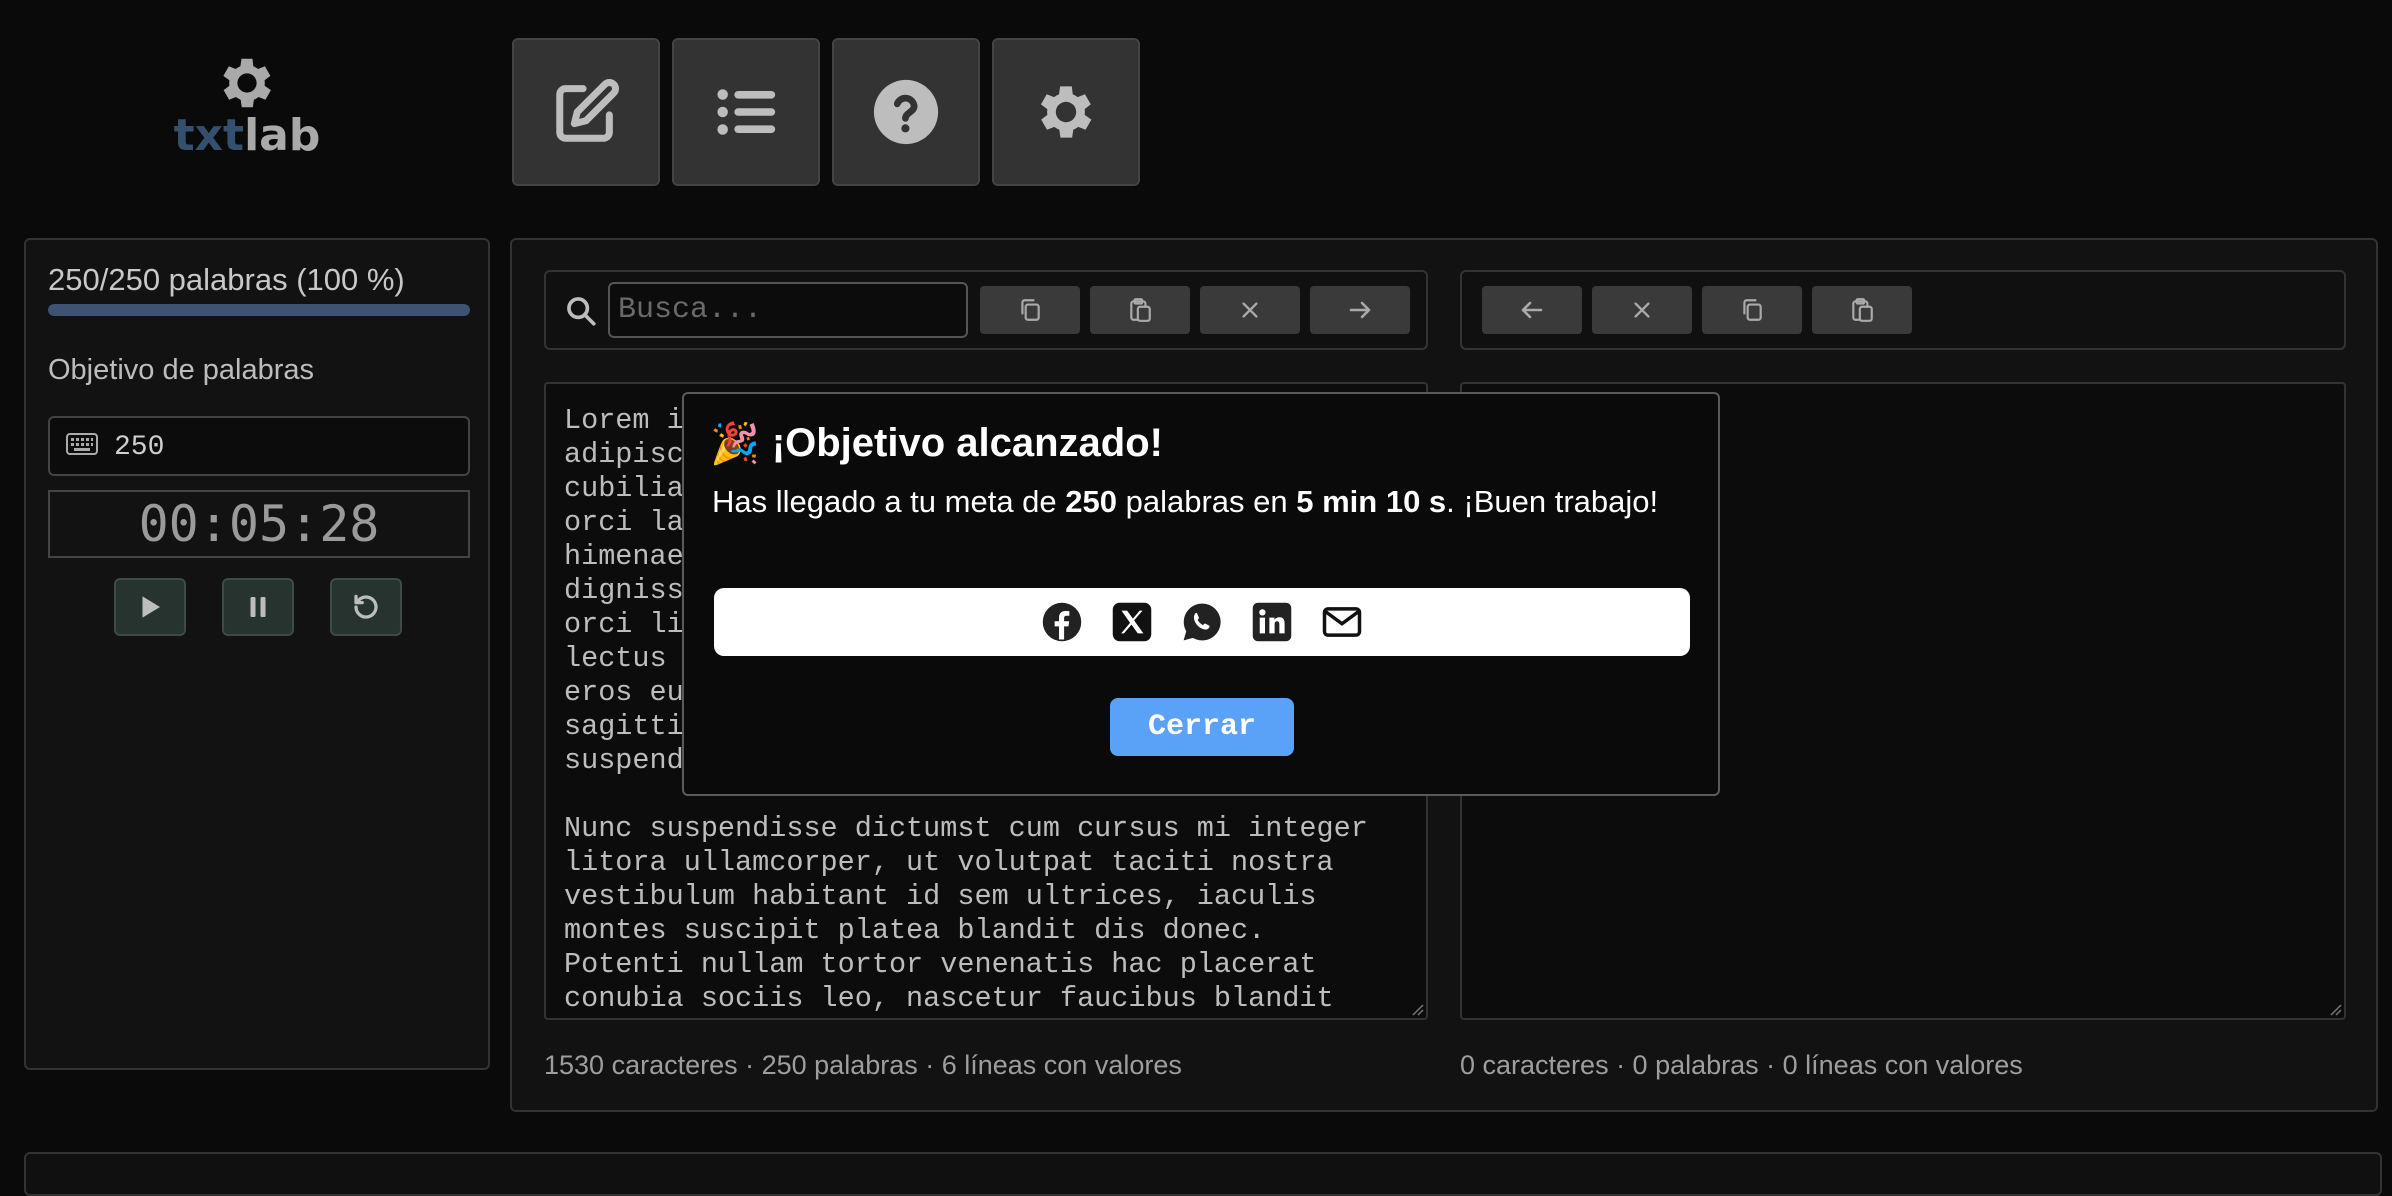 This screenshot has height=1196, width=2392. I want to click on footer-panel, so click(1203, 1174).